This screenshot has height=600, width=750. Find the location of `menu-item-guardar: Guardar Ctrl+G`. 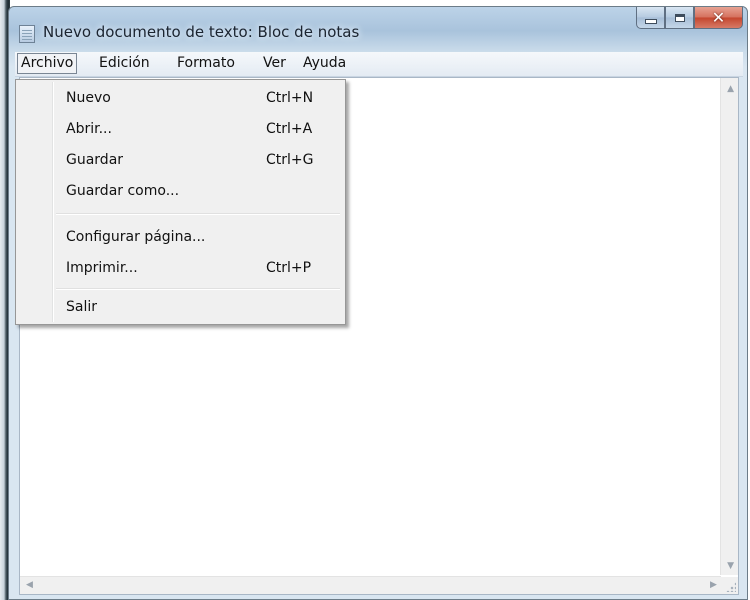

menu-item-guardar: Guardar Ctrl+G is located at coordinates (180, 160).